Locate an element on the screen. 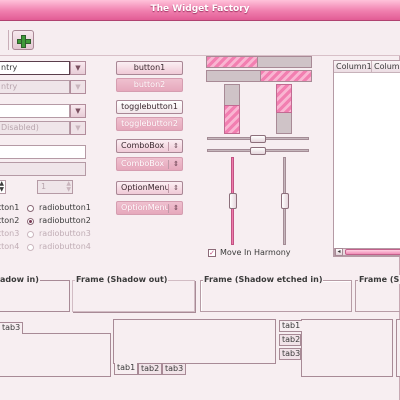 The width and height of the screenshot is (400, 400). plus-icon-vertical is located at coordinates (23, 41).